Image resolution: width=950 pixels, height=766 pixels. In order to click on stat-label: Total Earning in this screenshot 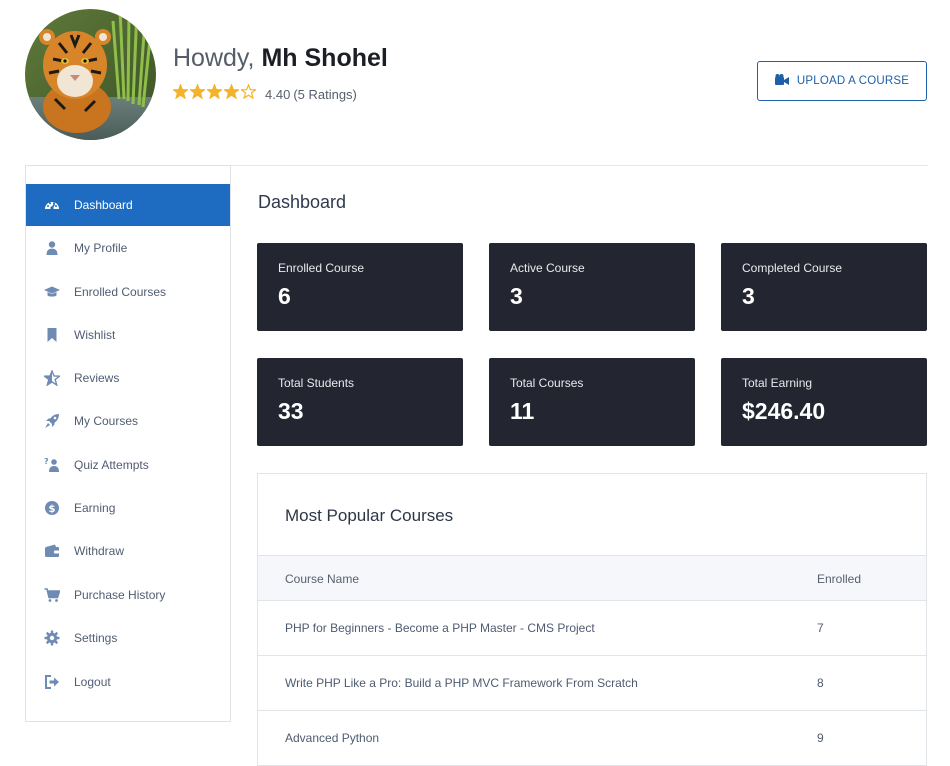, I will do `click(777, 383)`.